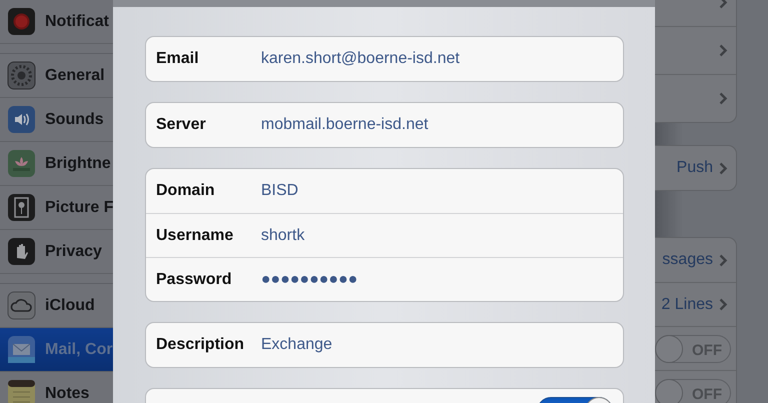 The image size is (768, 403). I want to click on hand-icon, so click(21, 251).